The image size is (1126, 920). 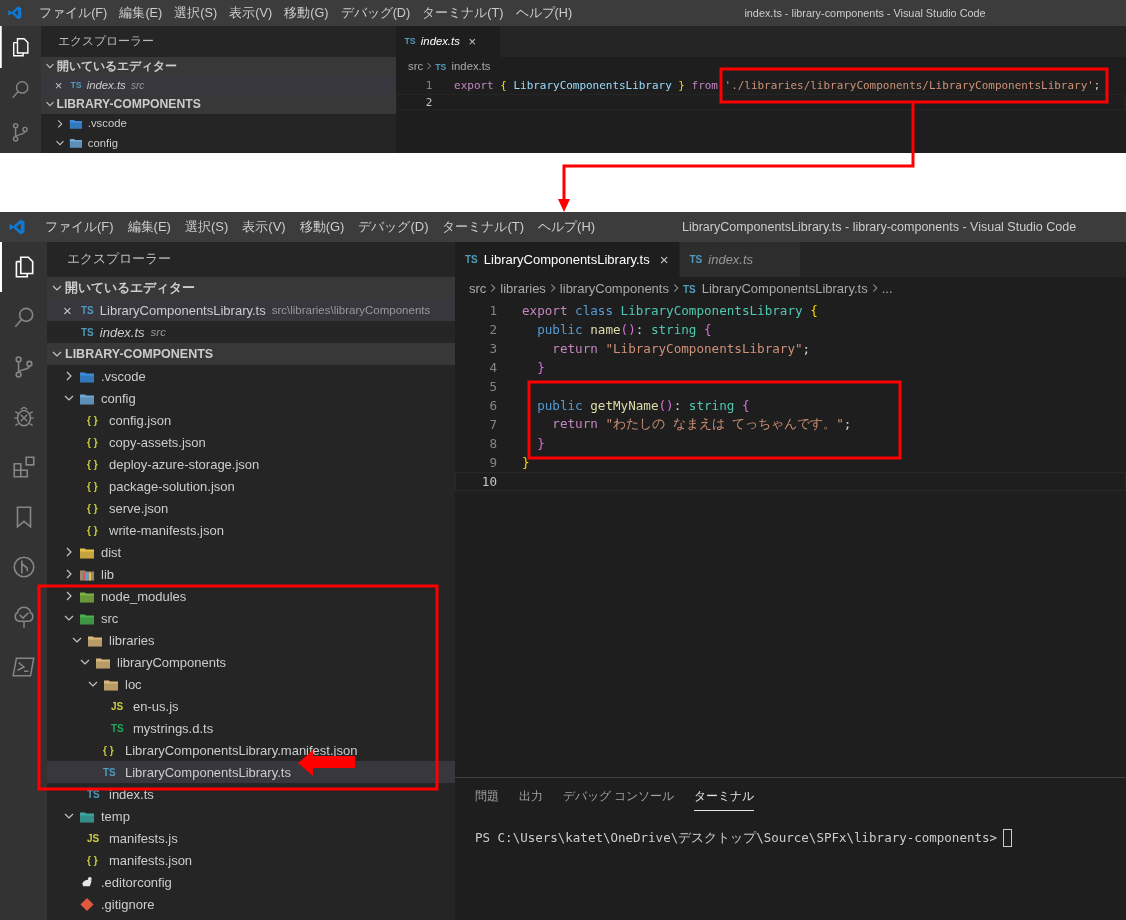 I want to click on breadcrumb-item: libraryComponents, so click(x=614, y=288).